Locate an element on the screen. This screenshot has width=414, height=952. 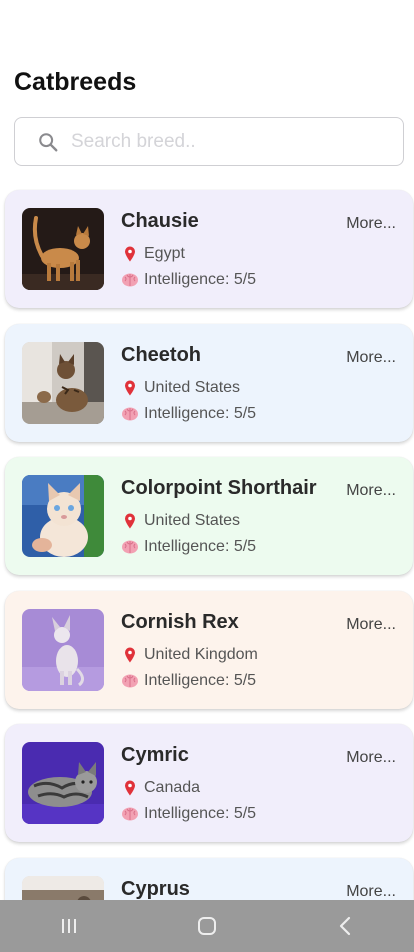
breed-origin: United Kingdom is located at coordinates (189, 655).